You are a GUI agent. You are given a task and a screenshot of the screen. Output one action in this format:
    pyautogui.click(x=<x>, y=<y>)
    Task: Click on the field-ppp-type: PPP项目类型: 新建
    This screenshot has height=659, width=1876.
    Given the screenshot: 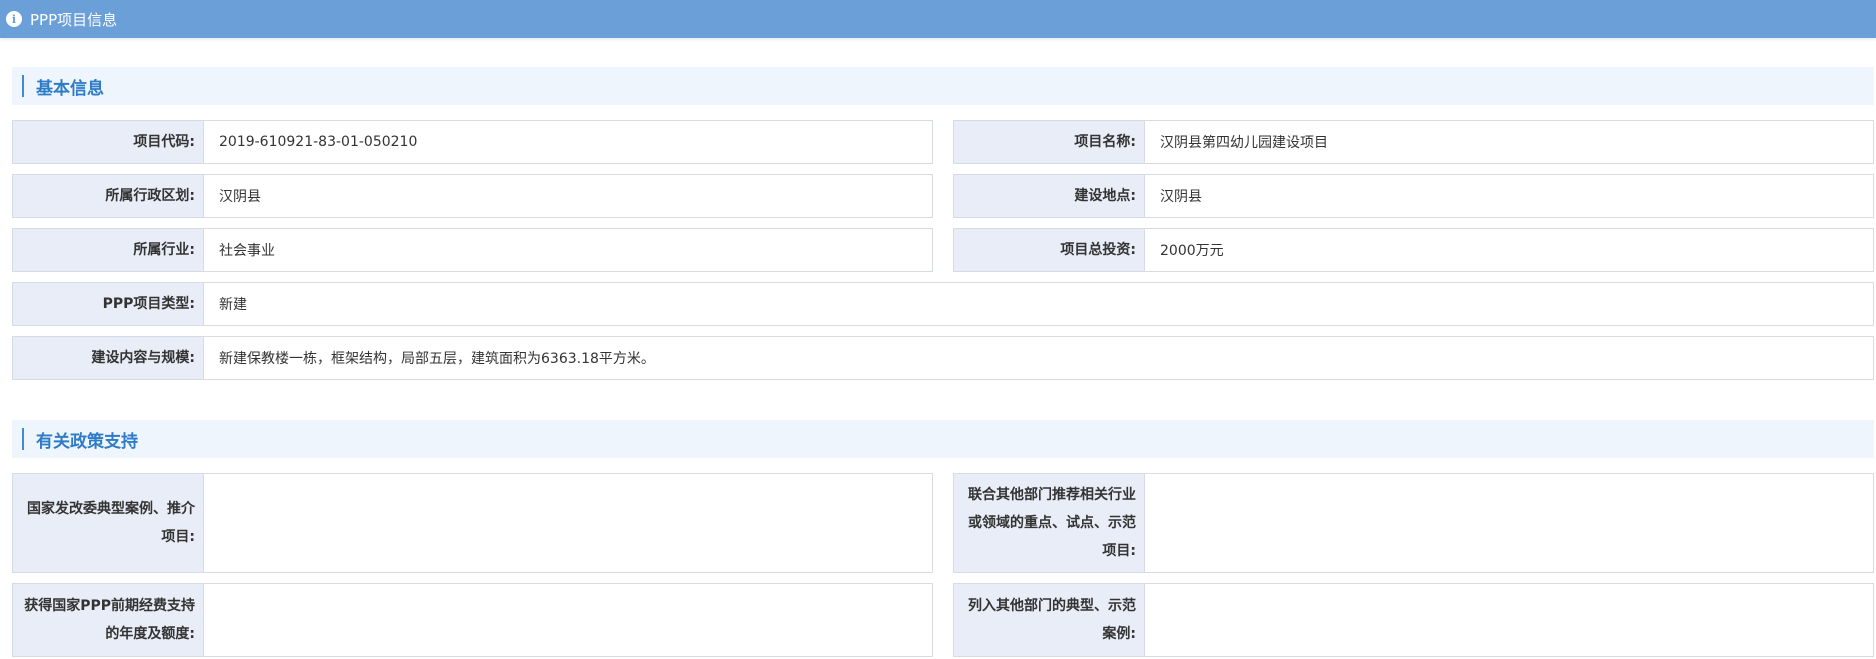 What is the action you would take?
    pyautogui.click(x=943, y=304)
    